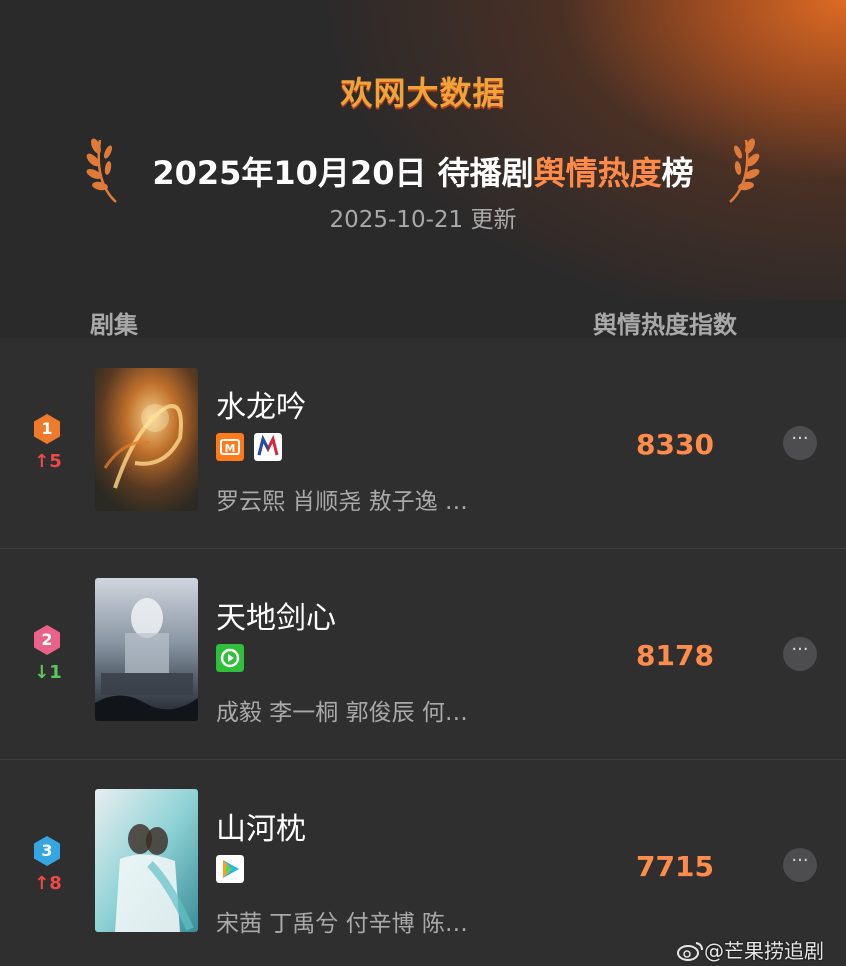 This screenshot has width=846, height=966. What do you see at coordinates (677, 173) in the screenshot?
I see `title-suffix: 榜` at bounding box center [677, 173].